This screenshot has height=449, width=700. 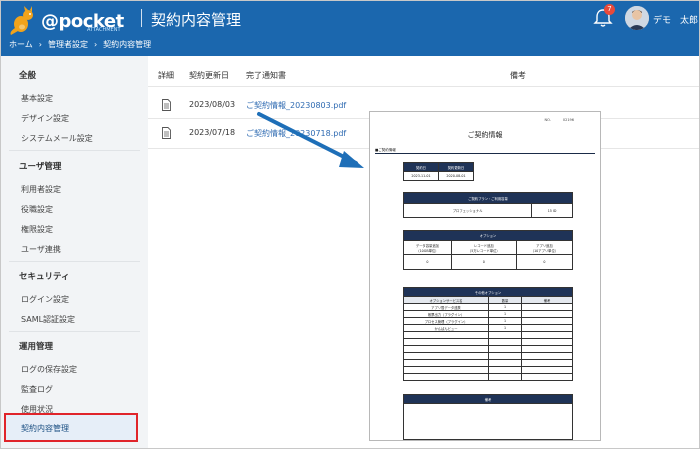 What do you see at coordinates (45, 428) in the screenshot?
I see `sidebar-item-label: 契約内容管理` at bounding box center [45, 428].